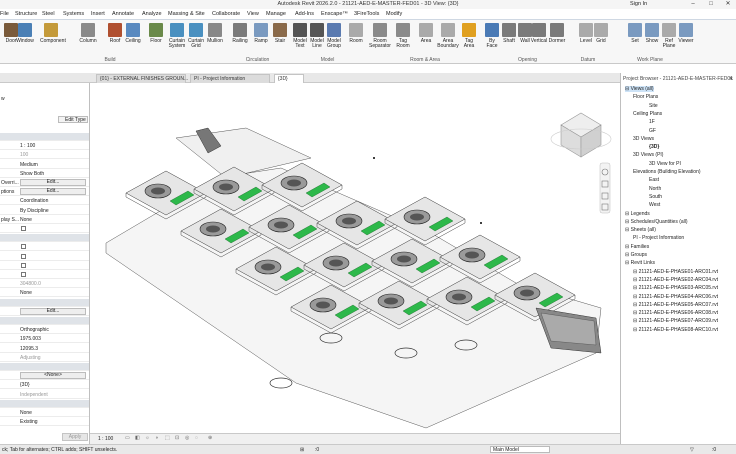 The height and width of the screenshot is (454, 736). Describe the element at coordinates (693, 4) in the screenshot. I see `minimize-icon: –` at that location.